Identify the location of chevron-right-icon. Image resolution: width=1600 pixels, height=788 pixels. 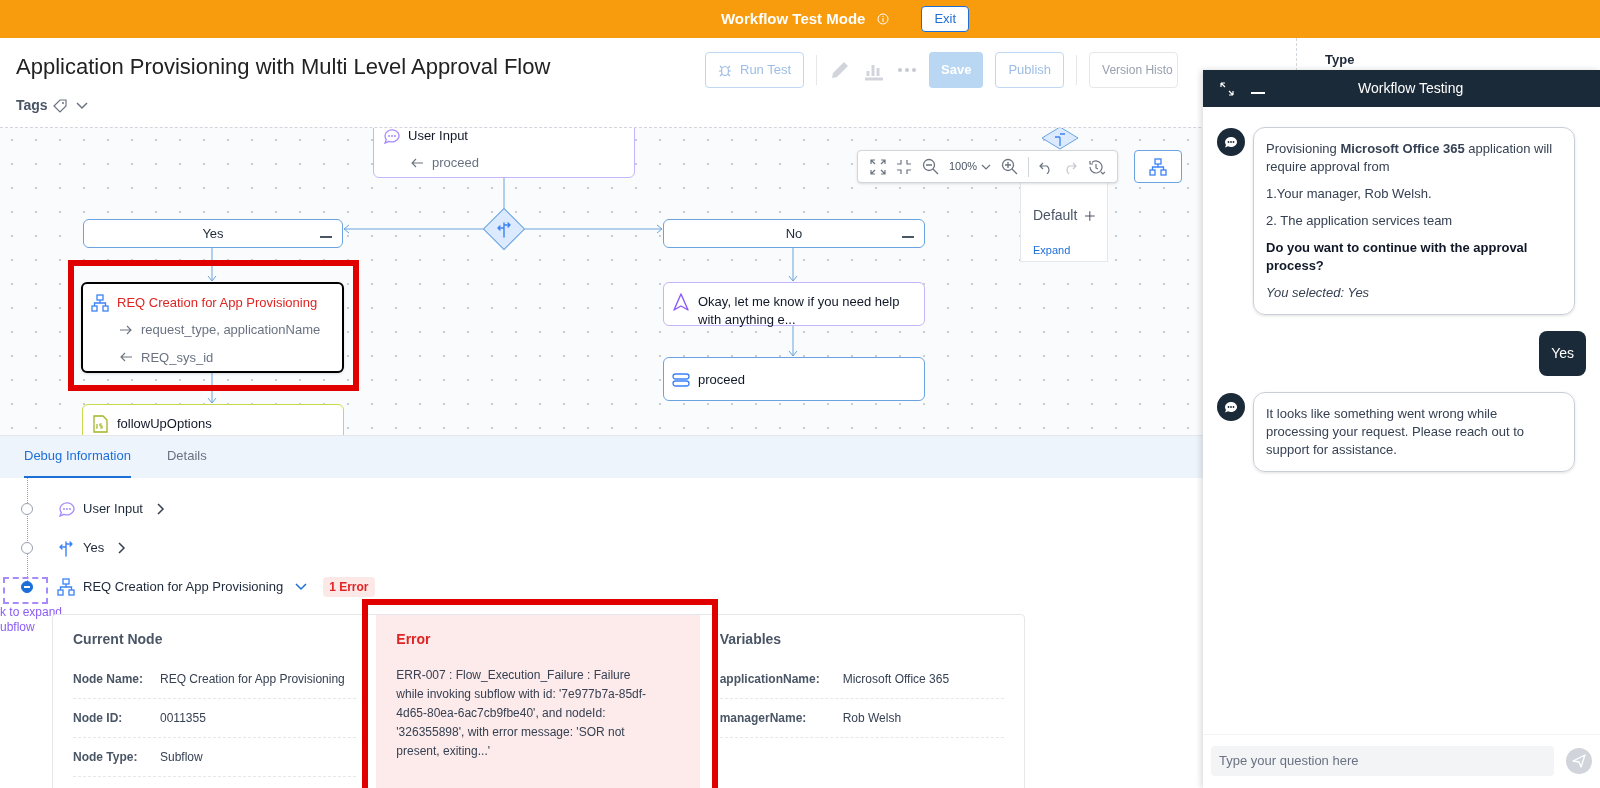
(161, 509).